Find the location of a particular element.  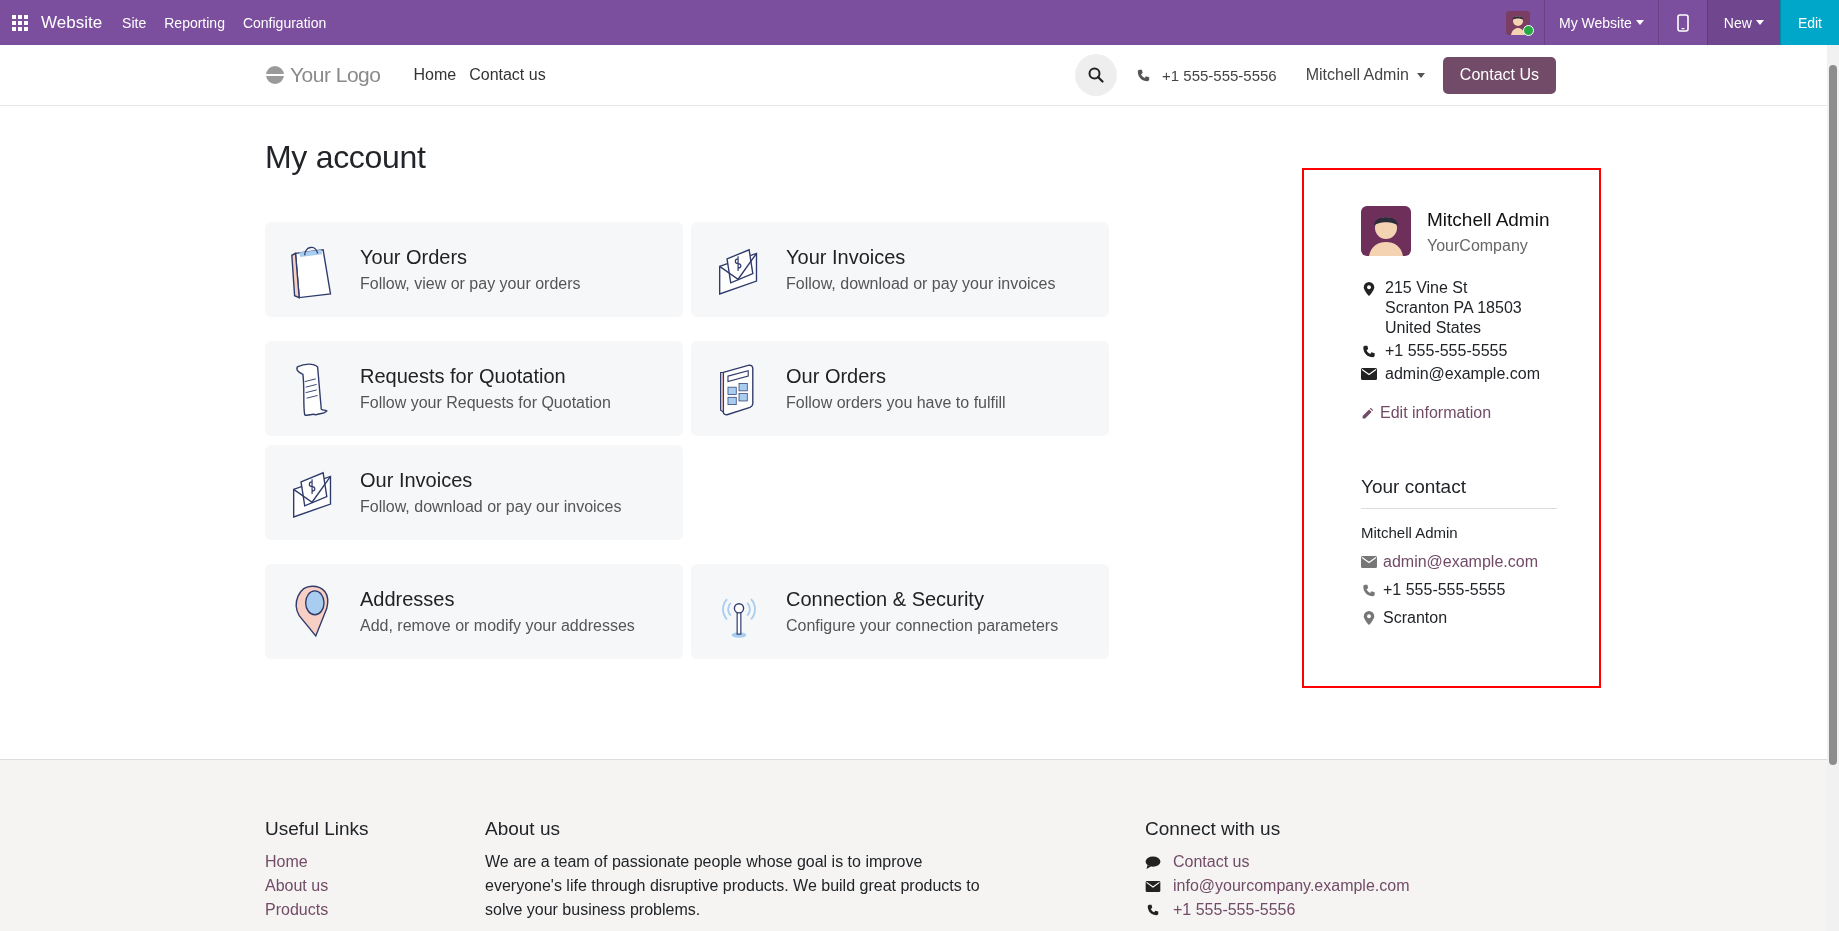

page-title: My account is located at coordinates (346, 157).